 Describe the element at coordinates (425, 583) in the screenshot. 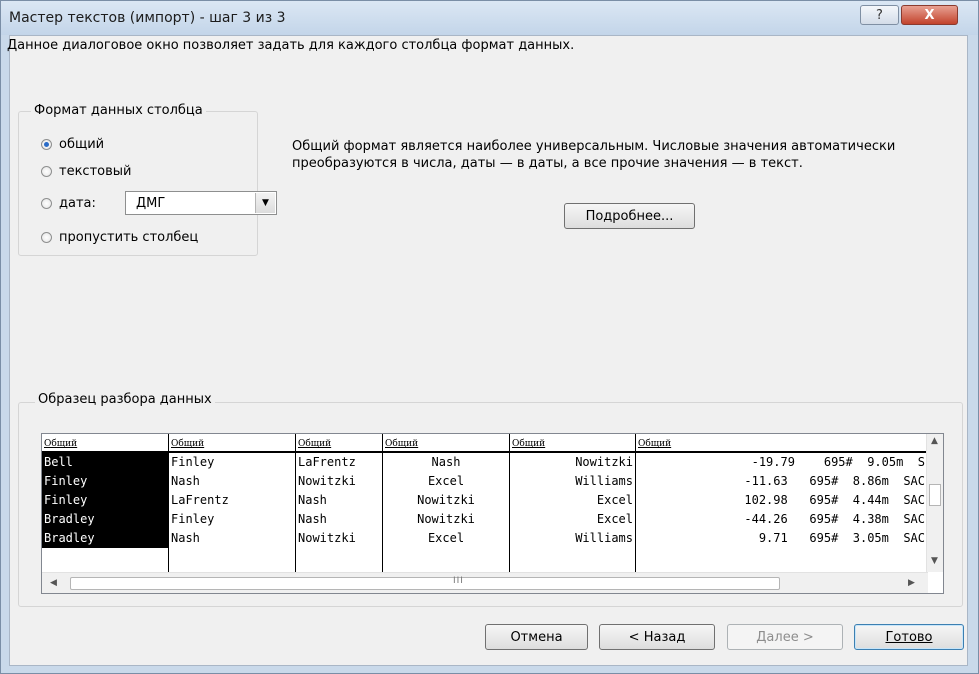

I see `horizontal-scroll-thumb: III` at that location.